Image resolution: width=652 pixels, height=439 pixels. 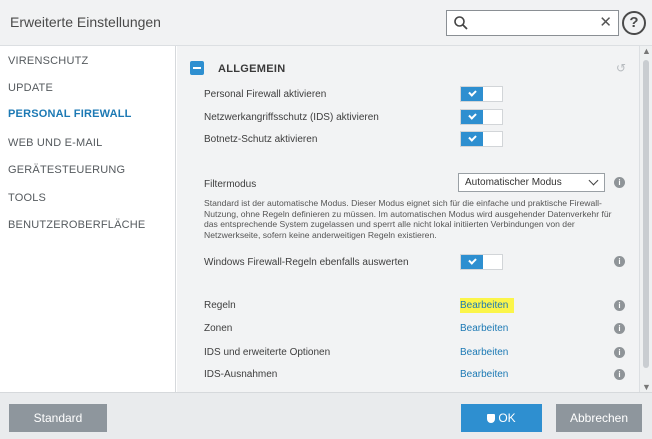 What do you see at coordinates (409, 69) in the screenshot?
I see `section-header-allgemein: ALLGEMEIN ↺` at bounding box center [409, 69].